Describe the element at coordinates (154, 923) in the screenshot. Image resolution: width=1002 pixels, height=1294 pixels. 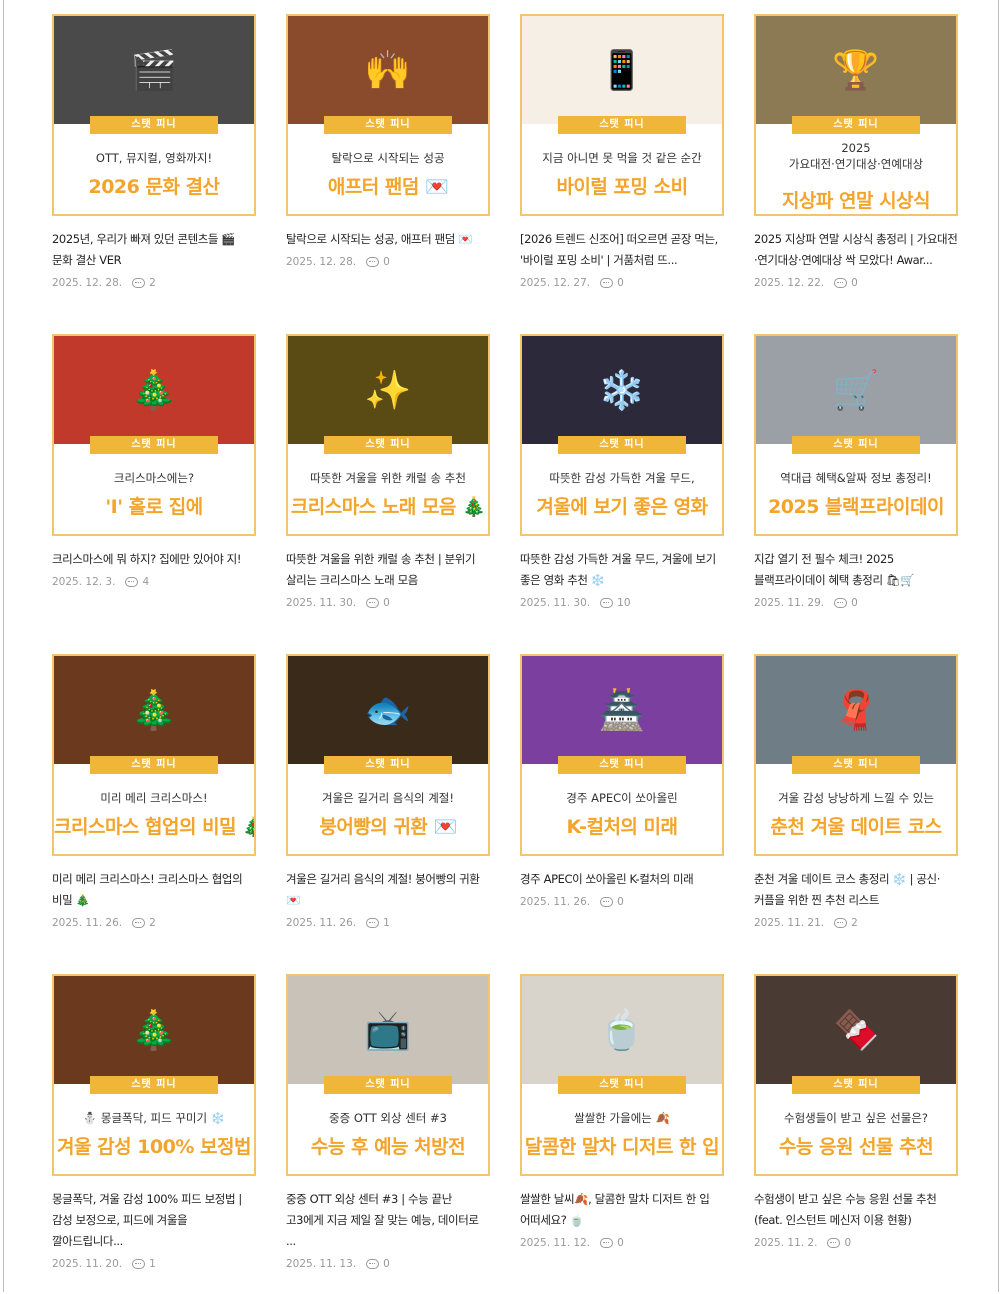
I see `post-meta: 2025. 11. 26. 2` at that location.